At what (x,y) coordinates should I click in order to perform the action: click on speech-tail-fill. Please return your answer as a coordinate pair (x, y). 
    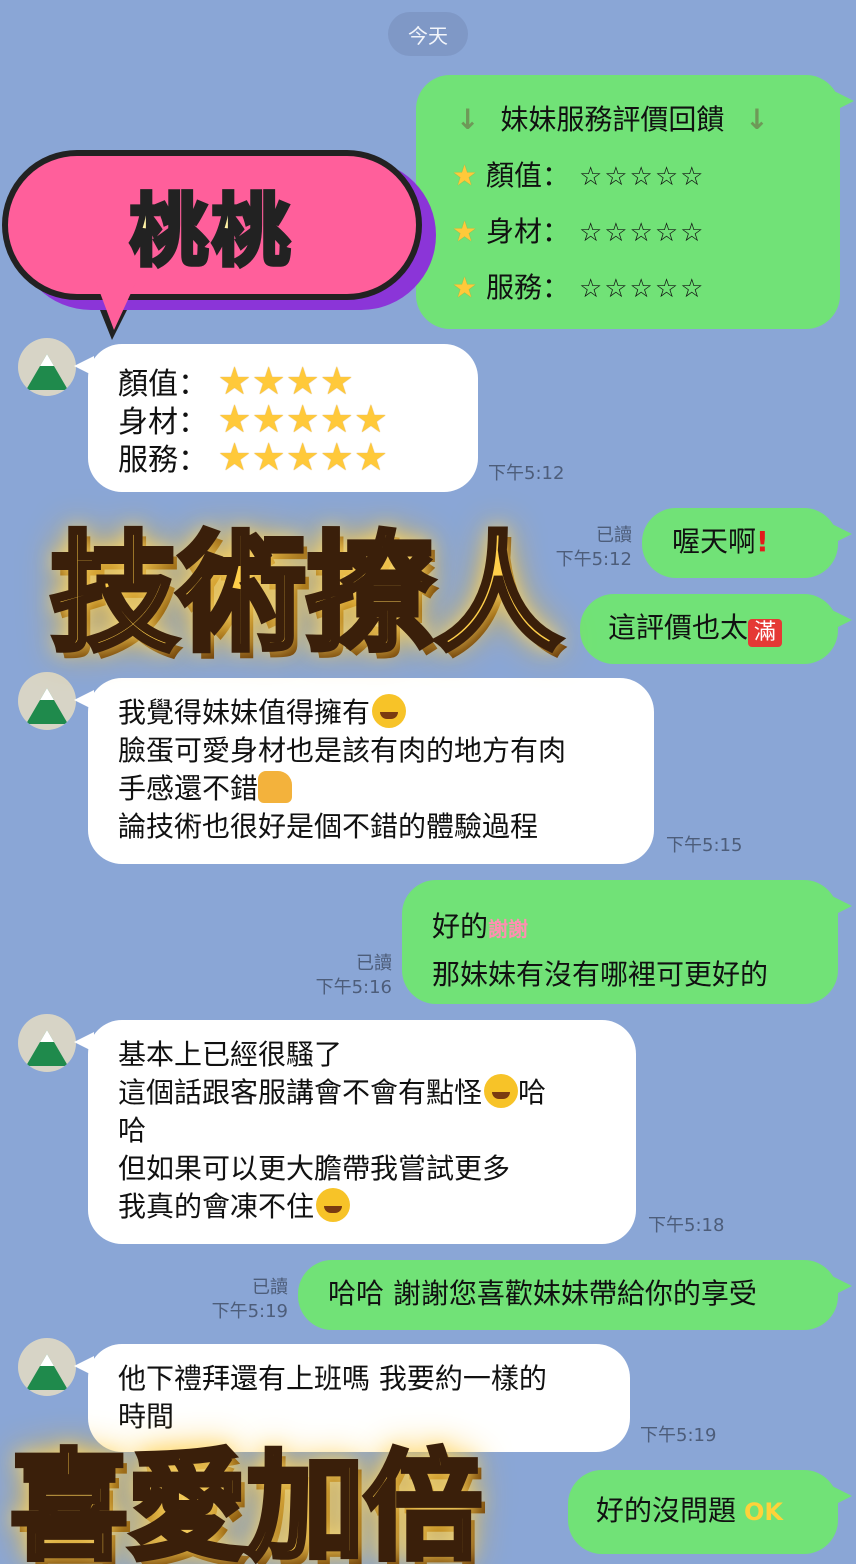
    Looking at the image, I should click on (116, 306).